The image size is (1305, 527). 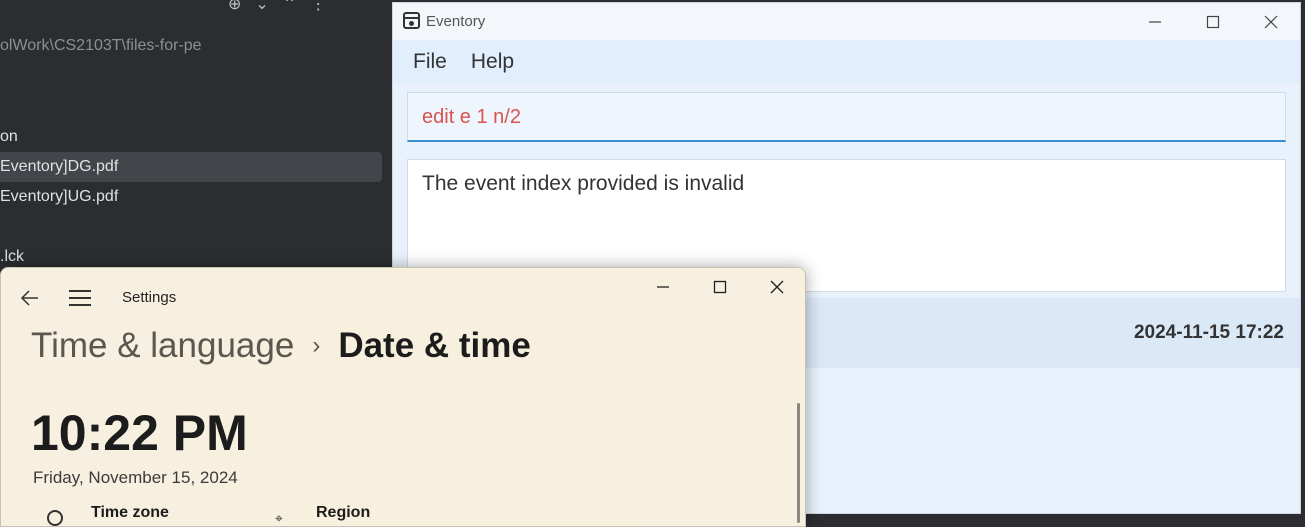 I want to click on location-pin-icon: ⌖, so click(x=279, y=518).